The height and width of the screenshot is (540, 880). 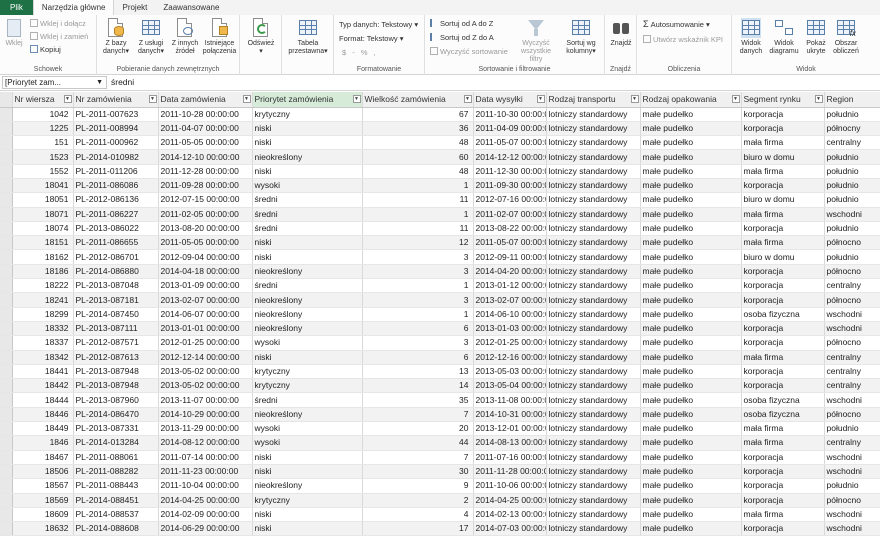 I want to click on table-cell: 2012-12-16 00:00:00, so click(x=510, y=357).